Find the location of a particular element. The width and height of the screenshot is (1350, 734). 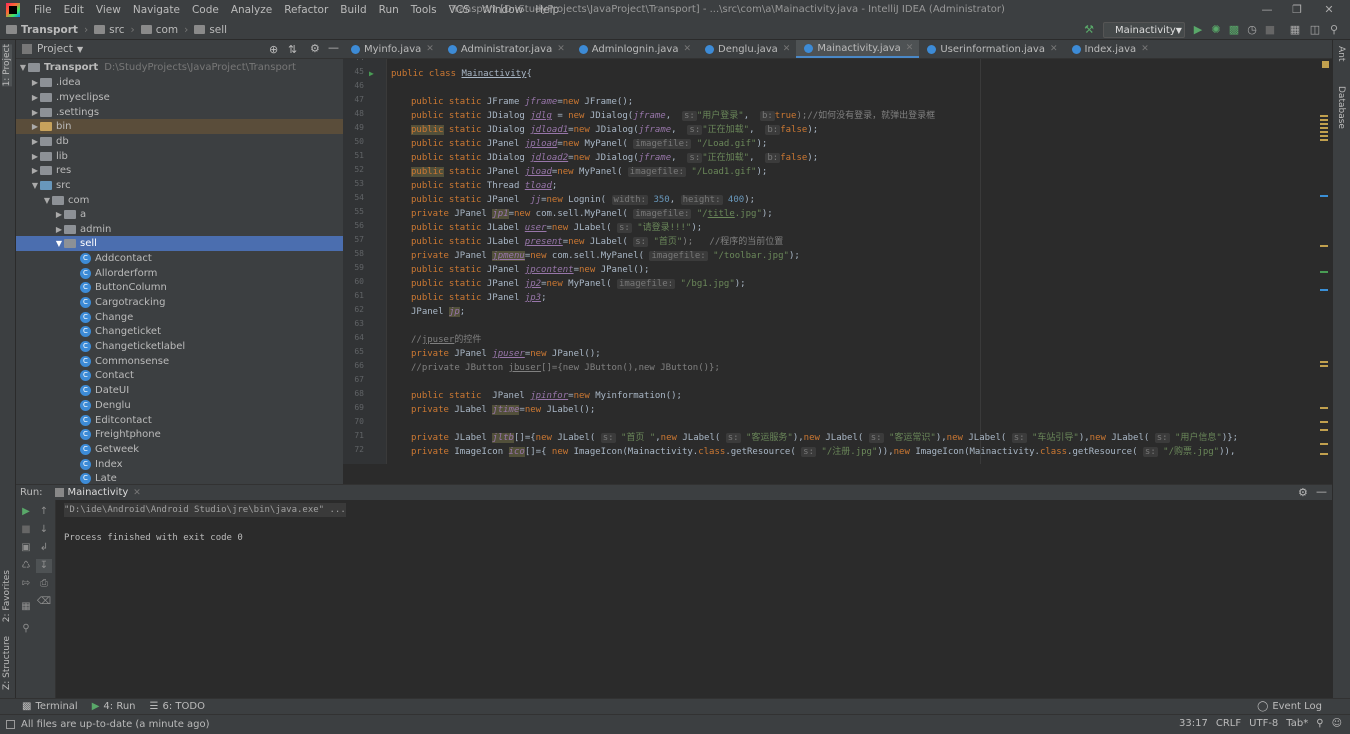

run-tab-mainactivity: Mainactivity is located at coordinates (98, 492).